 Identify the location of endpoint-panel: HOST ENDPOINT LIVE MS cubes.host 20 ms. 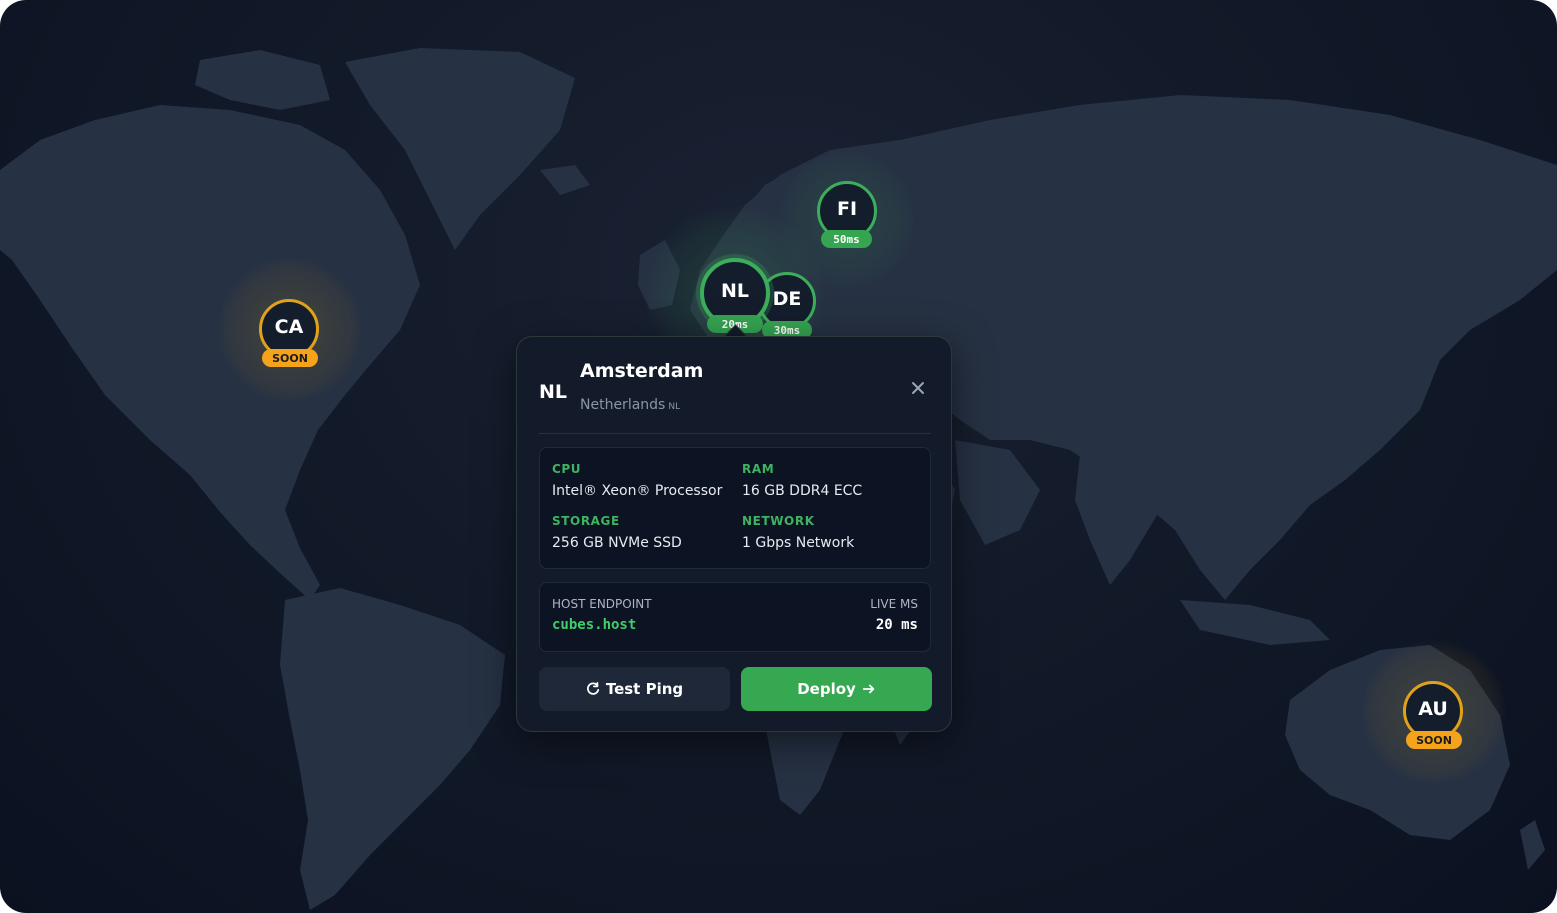
(735, 617).